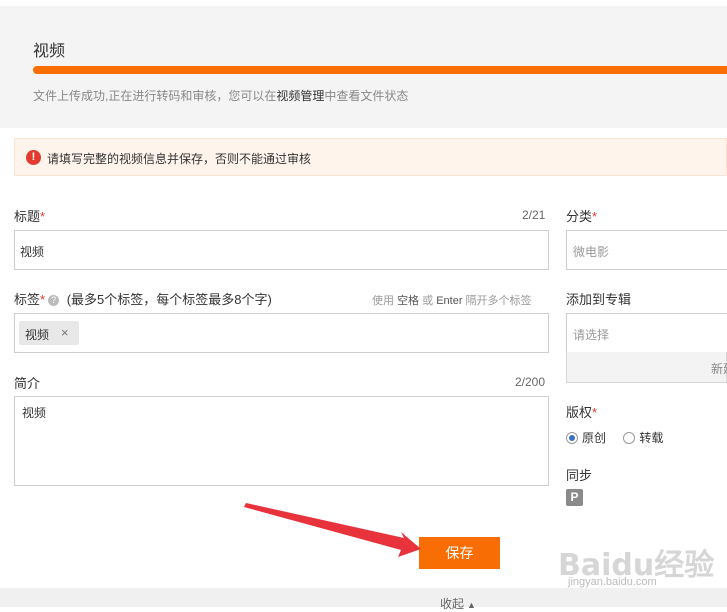 The height and width of the screenshot is (612, 727). I want to click on warning-icon: !, so click(33, 157).